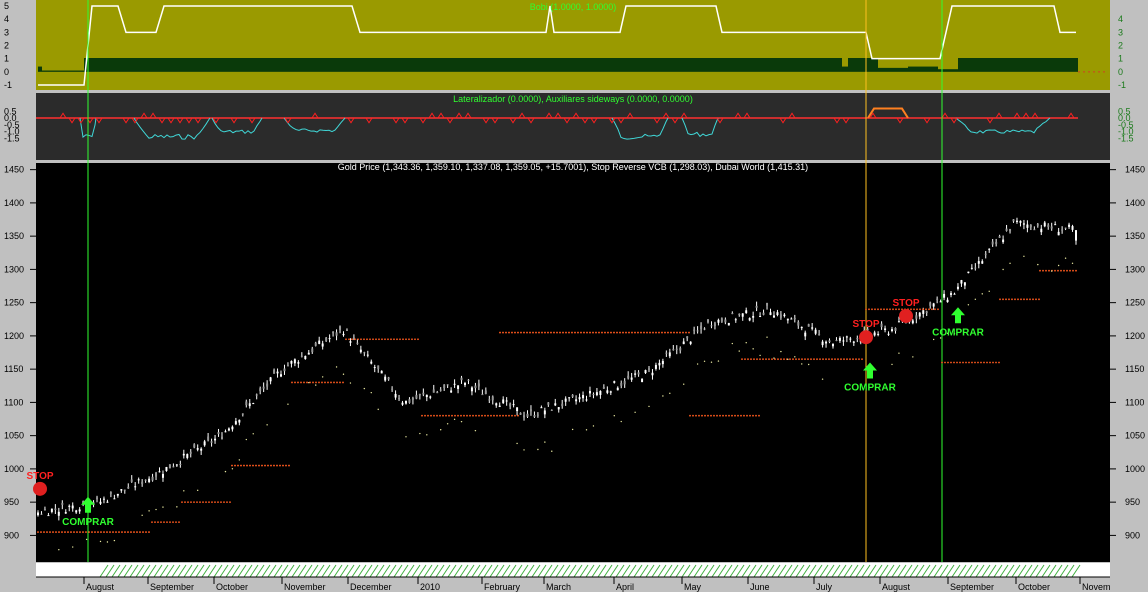 This screenshot has height=592, width=1148. What do you see at coordinates (1132, 535) in the screenshot?
I see `y-axis-tick-right: 900` at bounding box center [1132, 535].